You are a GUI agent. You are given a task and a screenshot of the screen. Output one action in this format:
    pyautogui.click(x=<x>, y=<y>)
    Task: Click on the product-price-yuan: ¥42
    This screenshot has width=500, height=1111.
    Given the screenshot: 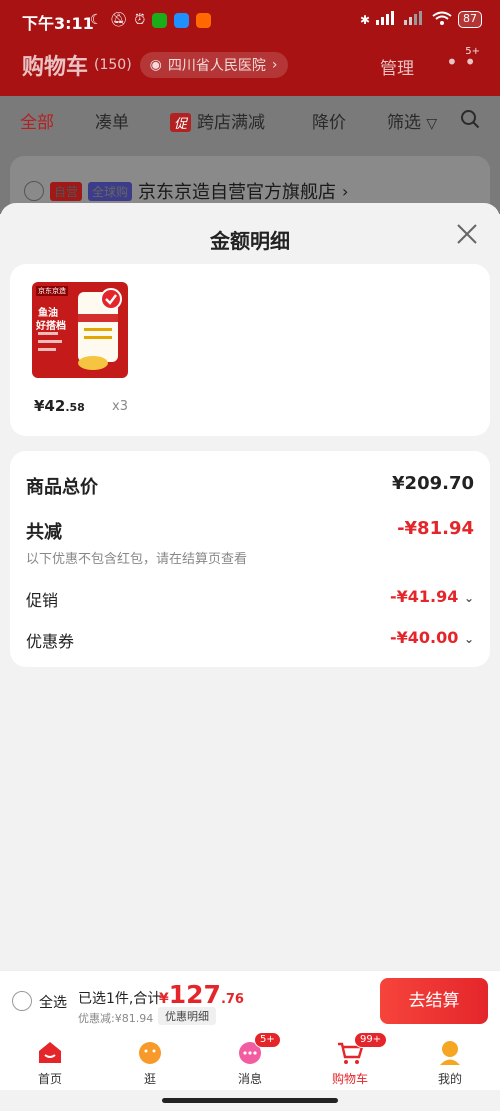 What is the action you would take?
    pyautogui.click(x=50, y=406)
    